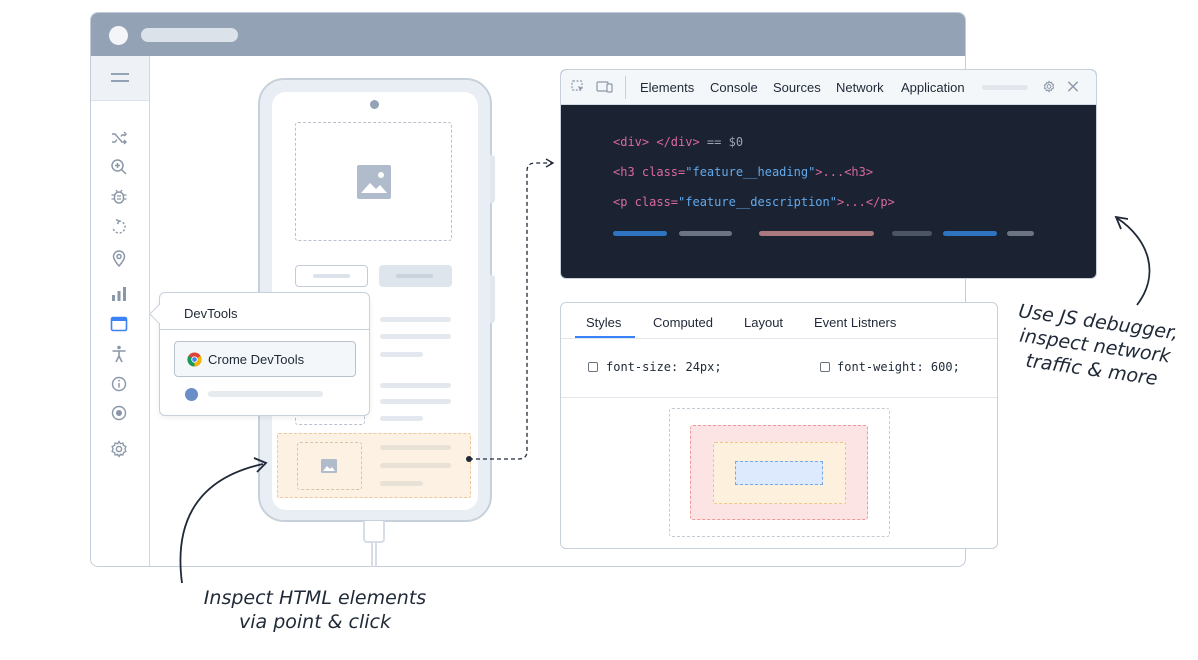 The width and height of the screenshot is (1198, 660). What do you see at coordinates (510, 311) in the screenshot?
I see `connector-line` at bounding box center [510, 311].